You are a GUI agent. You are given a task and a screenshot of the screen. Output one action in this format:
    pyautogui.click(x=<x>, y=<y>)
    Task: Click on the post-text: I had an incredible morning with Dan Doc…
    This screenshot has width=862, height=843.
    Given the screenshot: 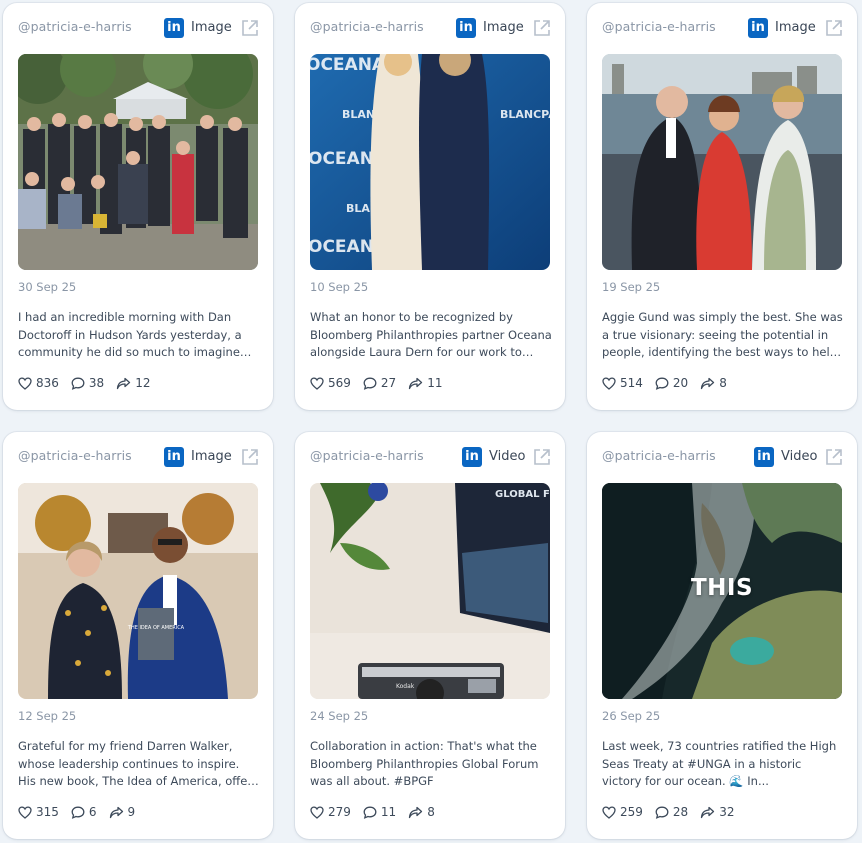 What is the action you would take?
    pyautogui.click(x=130, y=334)
    